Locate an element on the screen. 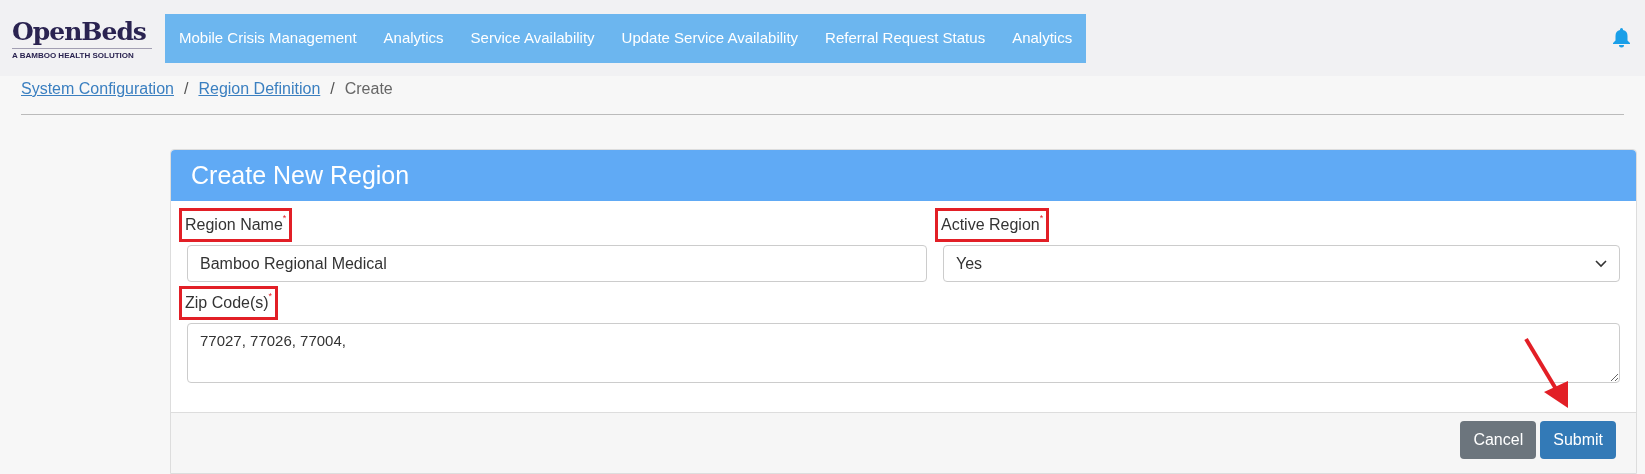 The height and width of the screenshot is (474, 1645). text-area: 77027, 77026, 77004, is located at coordinates (903, 353).